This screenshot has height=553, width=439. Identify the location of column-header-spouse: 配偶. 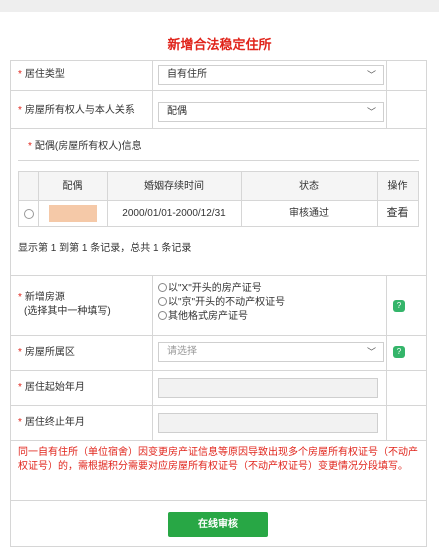
(72, 186).